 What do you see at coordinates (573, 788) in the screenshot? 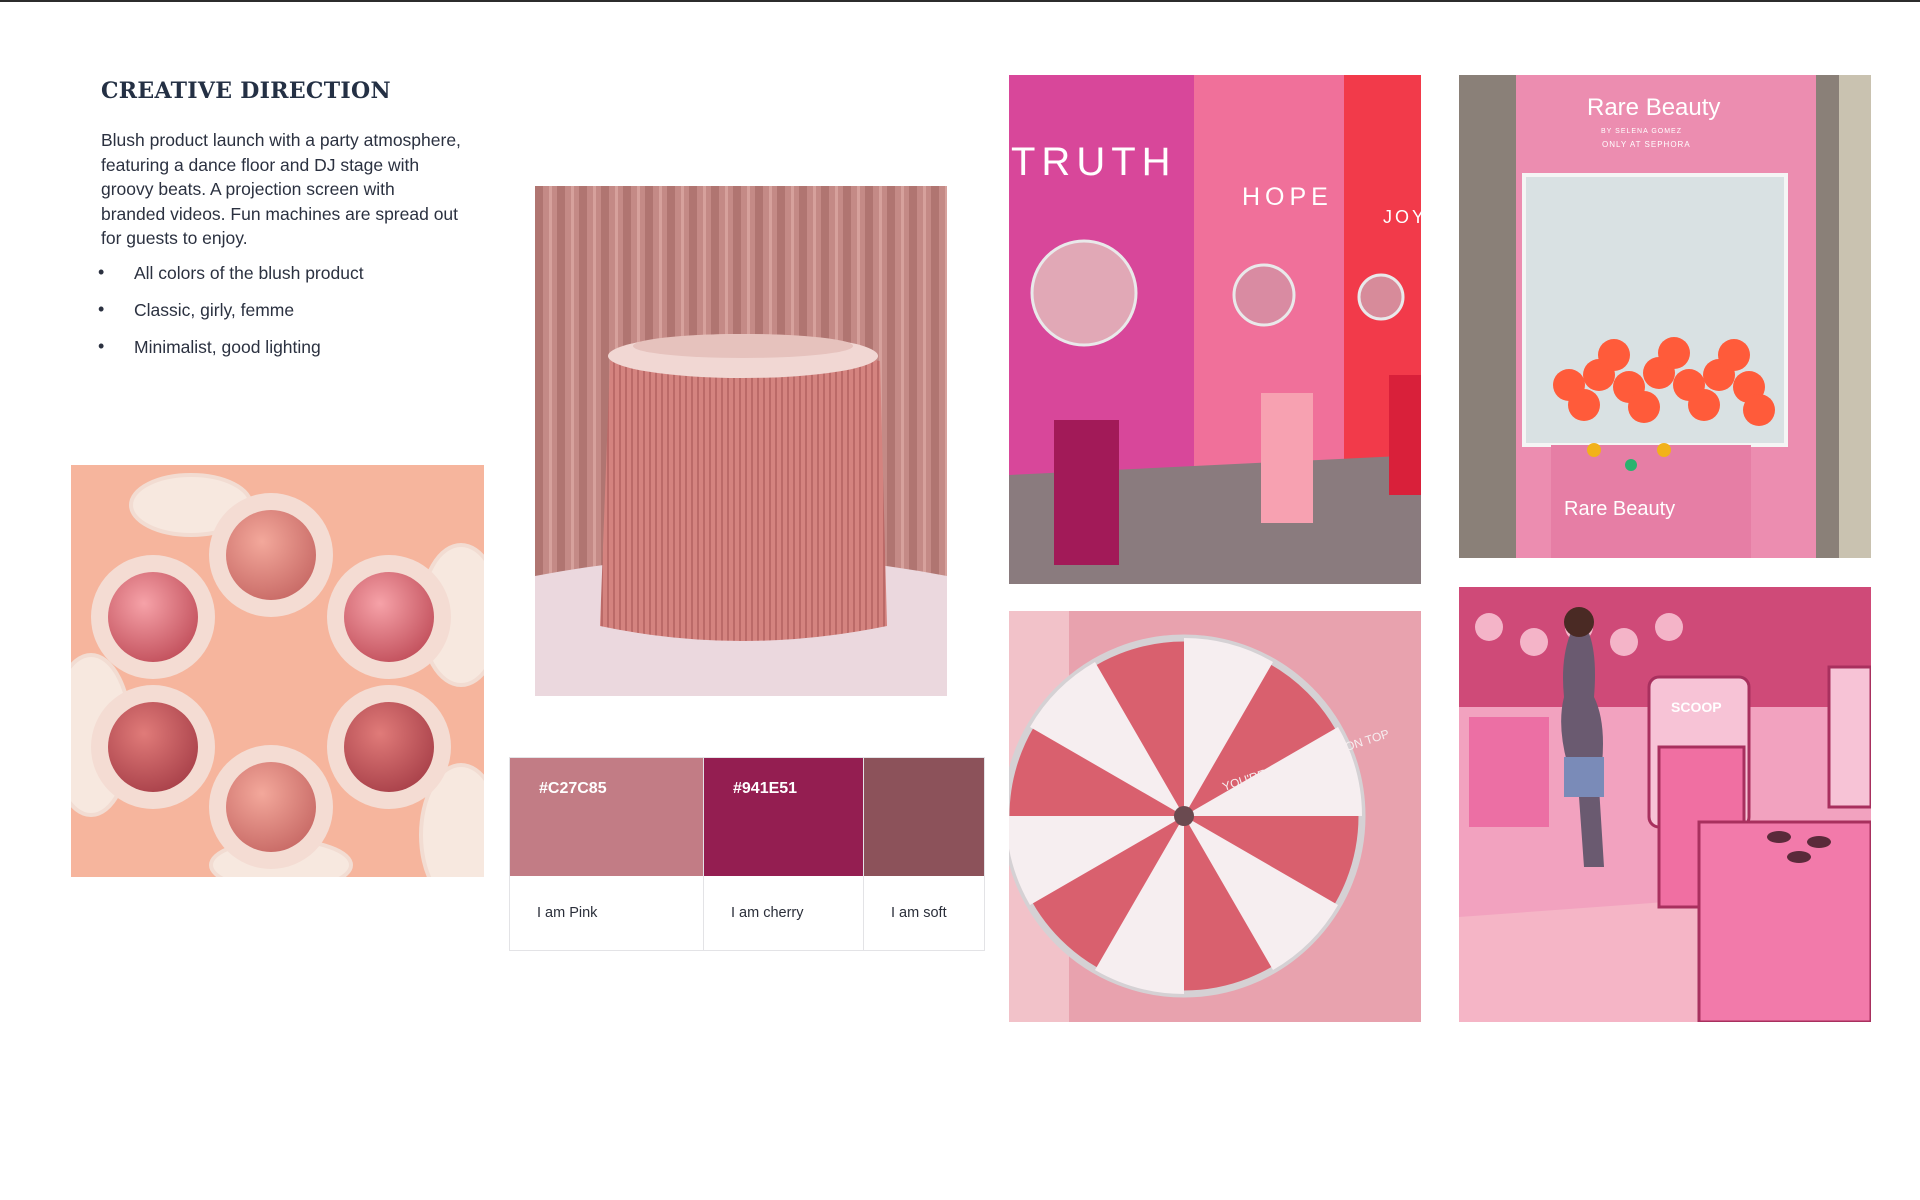
I see `swatch-hex-label: #C27C85` at bounding box center [573, 788].